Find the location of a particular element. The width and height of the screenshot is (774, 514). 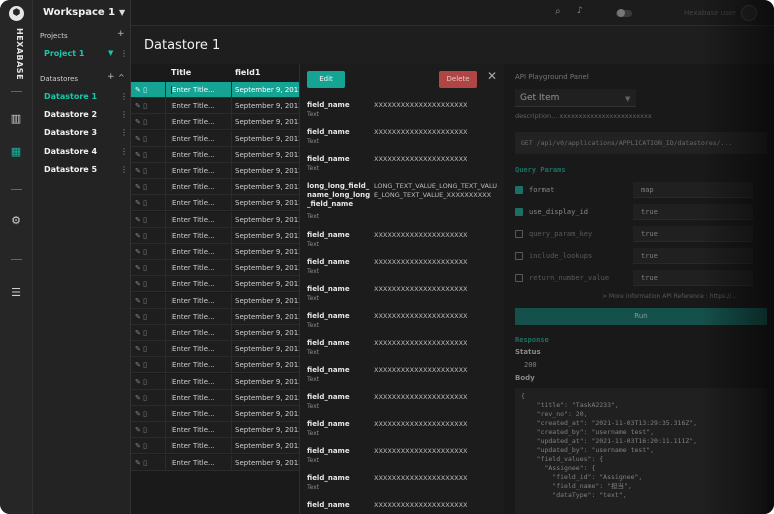

column-header-field1: field1 is located at coordinates (247, 72).